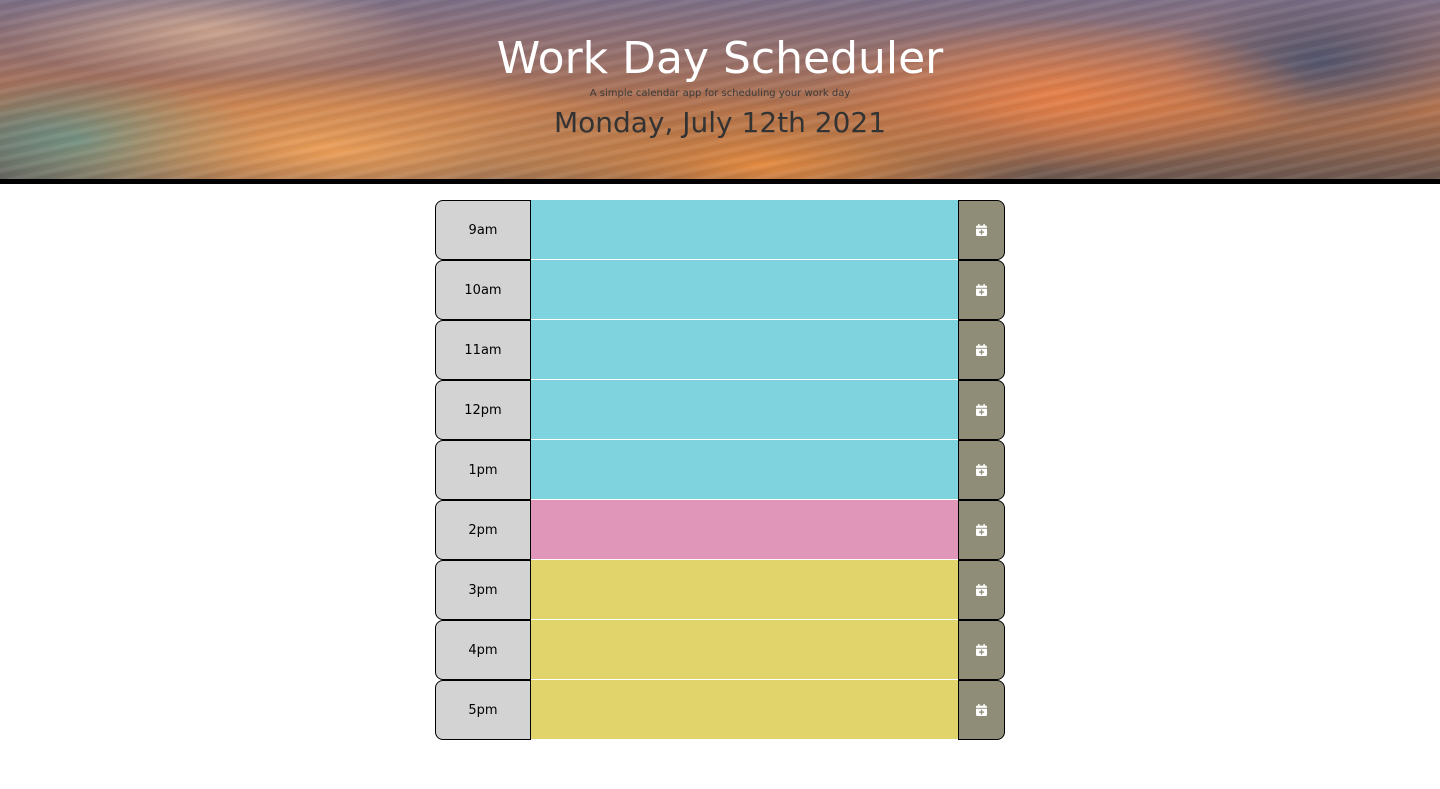  I want to click on current-day: Monday, July 12th 2021, so click(720, 122).